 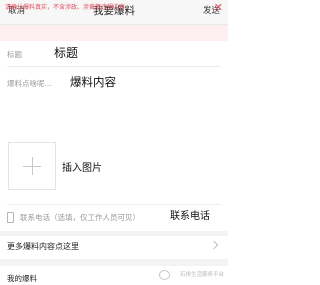 What do you see at coordinates (65, 7) in the screenshot?
I see `notice-text: 请确认爆料真实，不含涉政、涉黄等违规内容` at bounding box center [65, 7].